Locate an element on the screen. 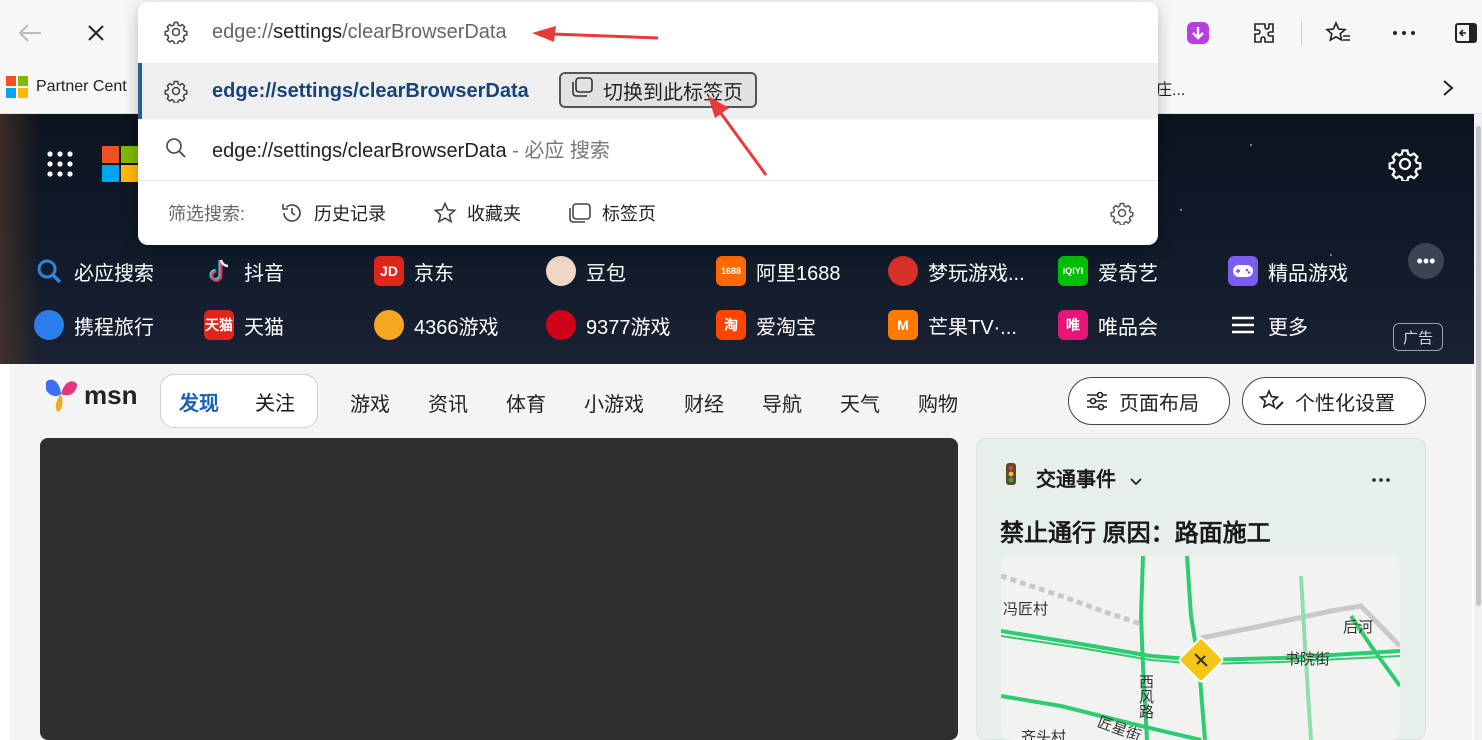 This screenshot has width=1482, height=740. quick-link-douyin: 抖音 is located at coordinates (244, 271).